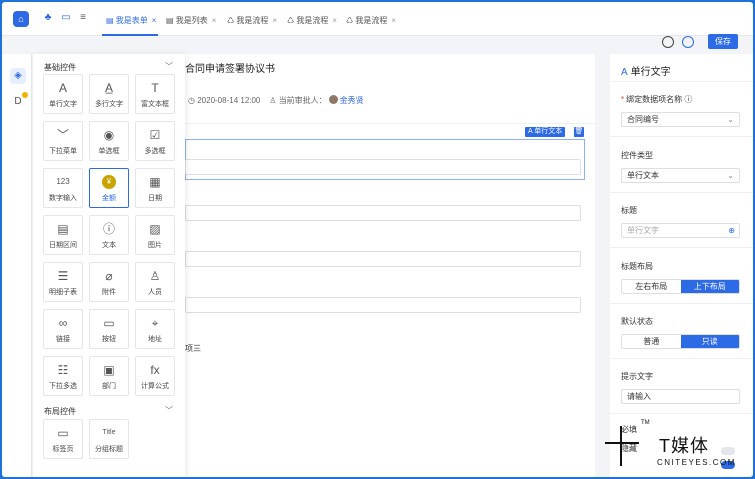  What do you see at coordinates (63, 282) in the screenshot?
I see `control-subtable: ☰ 明细子表` at bounding box center [63, 282].